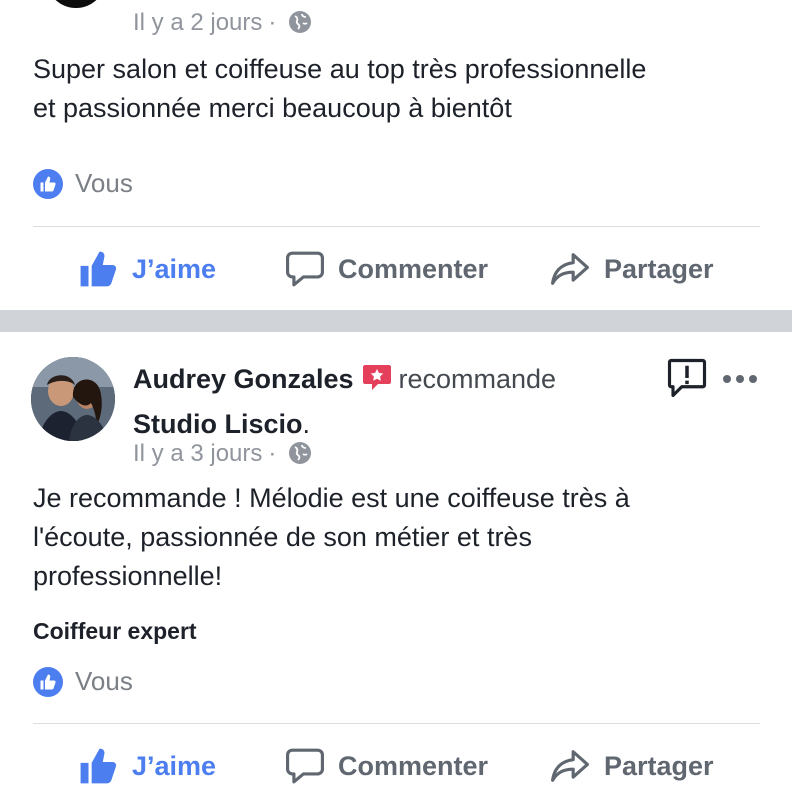 Image resolution: width=792 pixels, height=800 pixels. I want to click on post2-time: Il y a 3 jours, so click(197, 453).